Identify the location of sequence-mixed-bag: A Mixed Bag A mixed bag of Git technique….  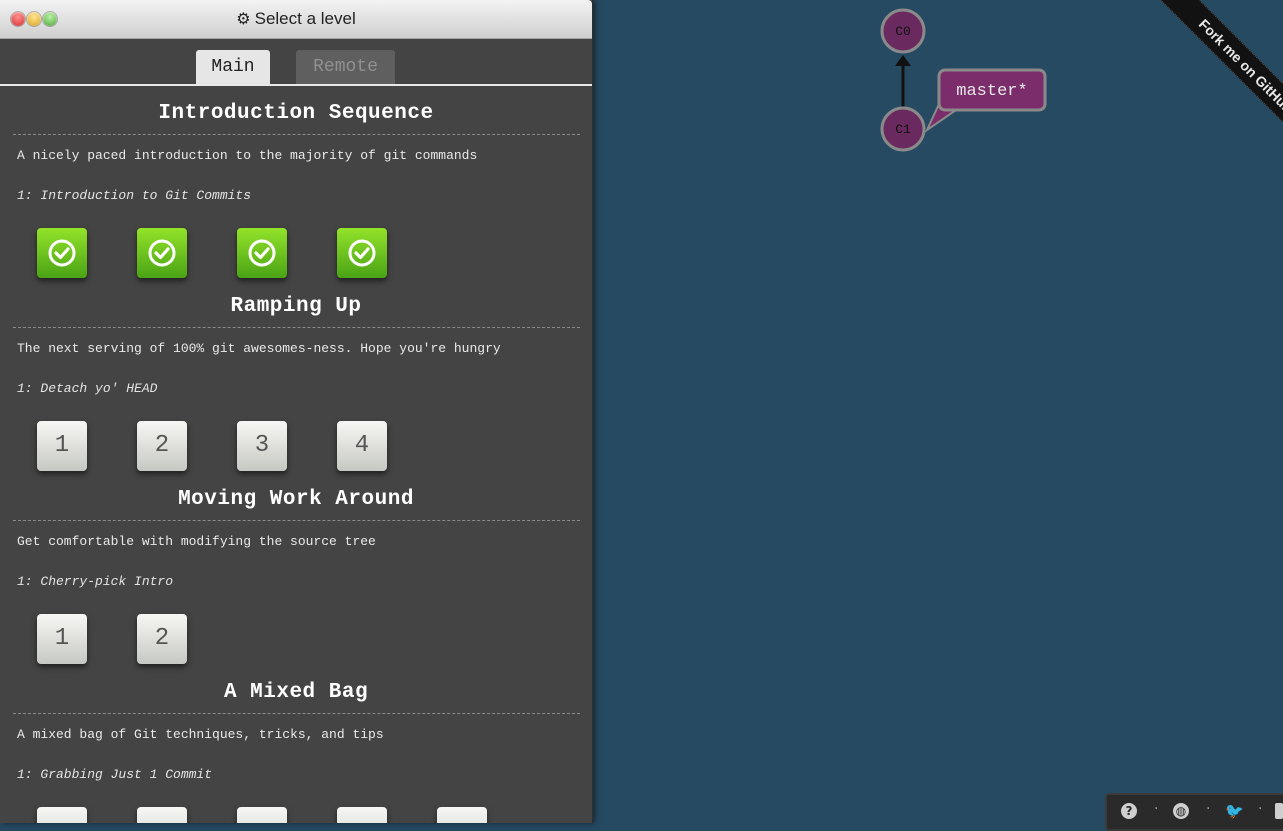
(296, 744).